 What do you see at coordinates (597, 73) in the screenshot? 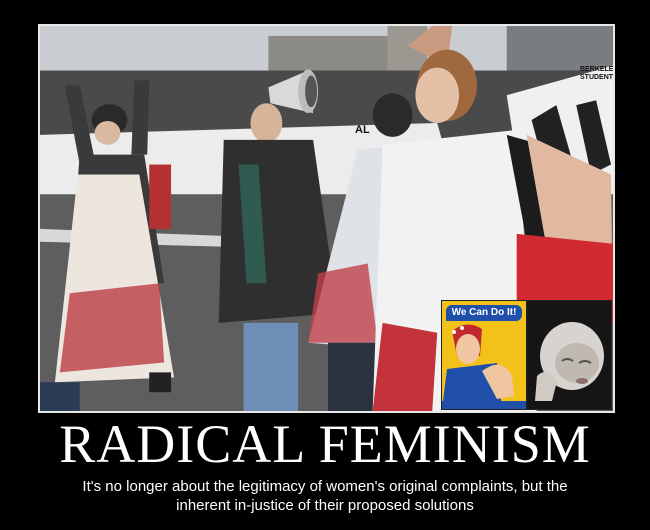
I see `banner-text: BERKELEY STUDENTS` at bounding box center [597, 73].